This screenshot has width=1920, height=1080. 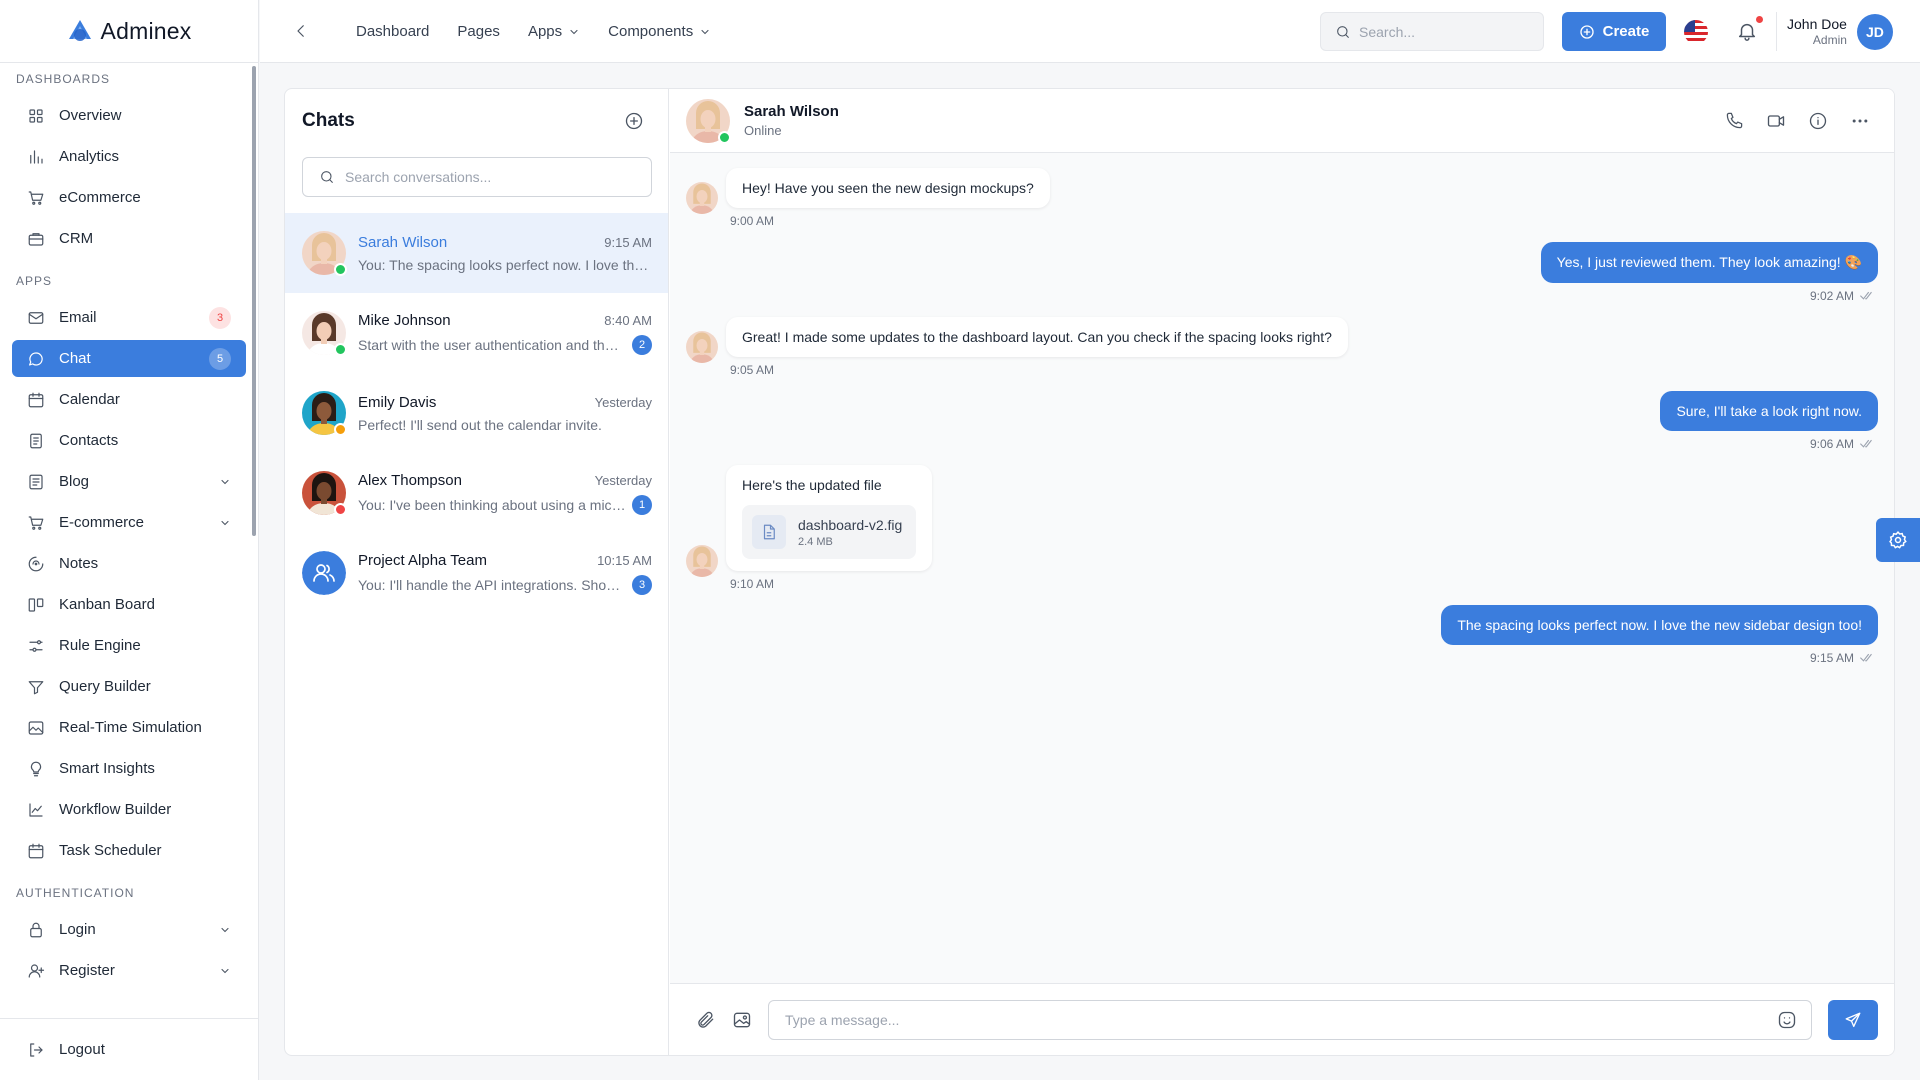 I want to click on sidebar-item-analytics: Analytics, so click(x=129, y=156).